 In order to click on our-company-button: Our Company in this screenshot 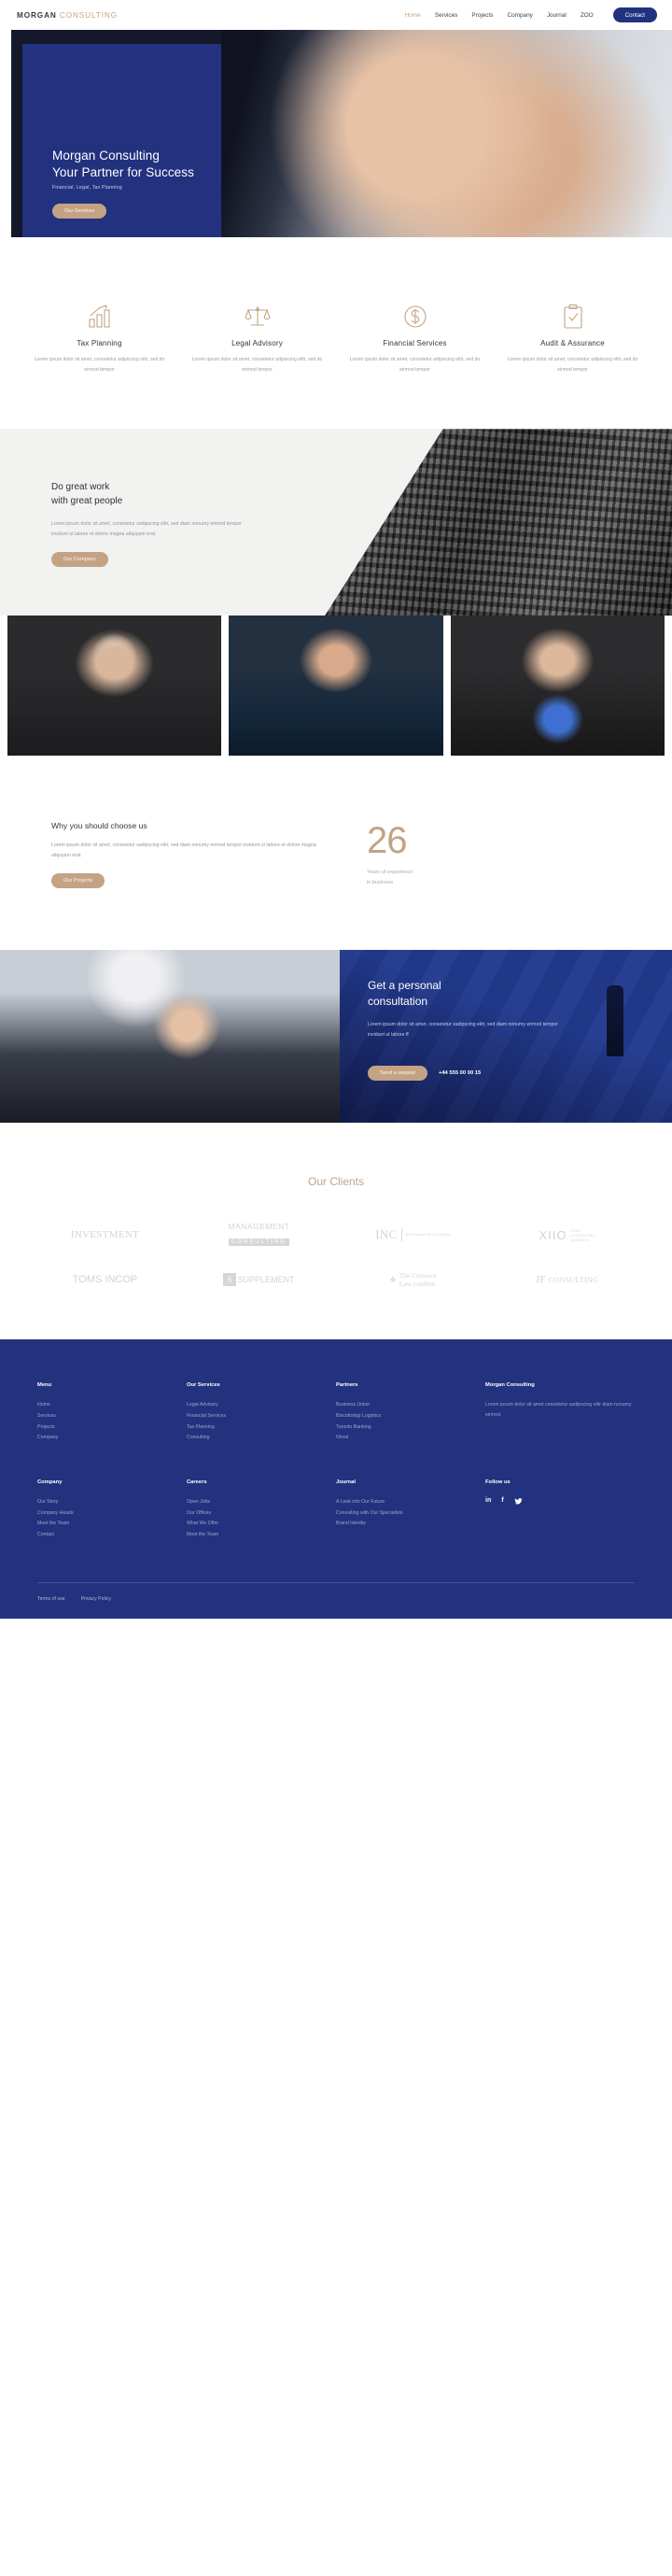, I will do `click(79, 560)`.